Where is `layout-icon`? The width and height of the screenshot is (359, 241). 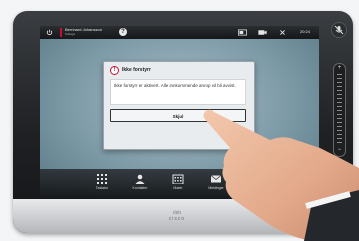
layout-icon is located at coordinates (242, 32).